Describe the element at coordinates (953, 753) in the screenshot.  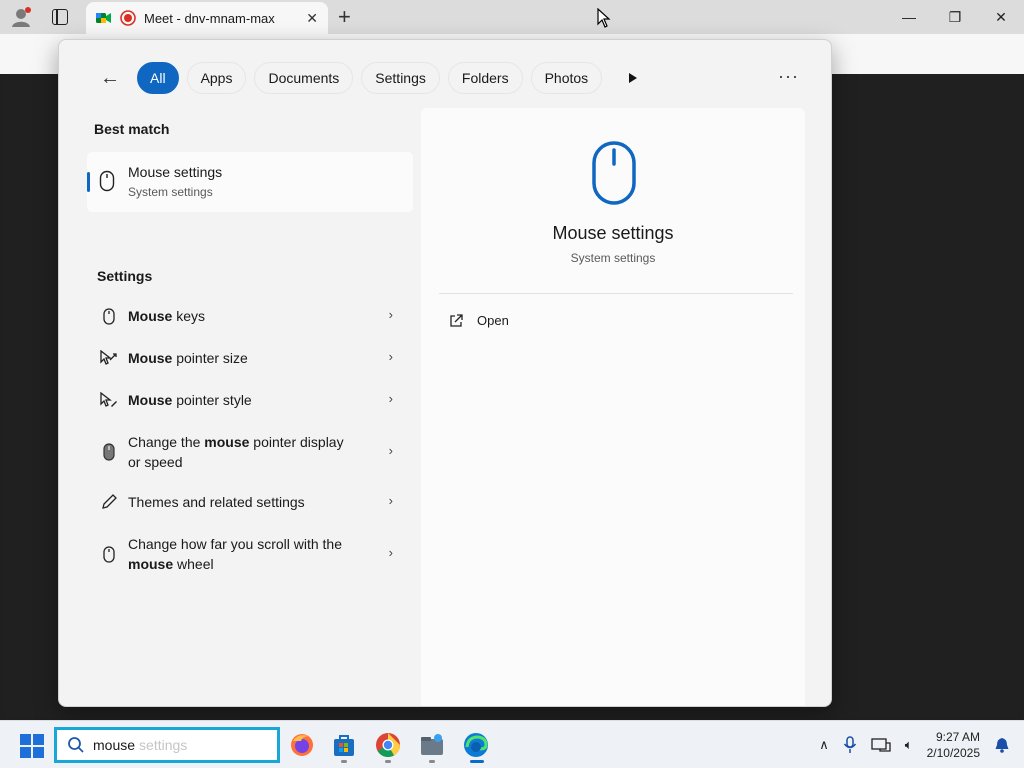
I see `clock-date: 2/10/2025` at that location.